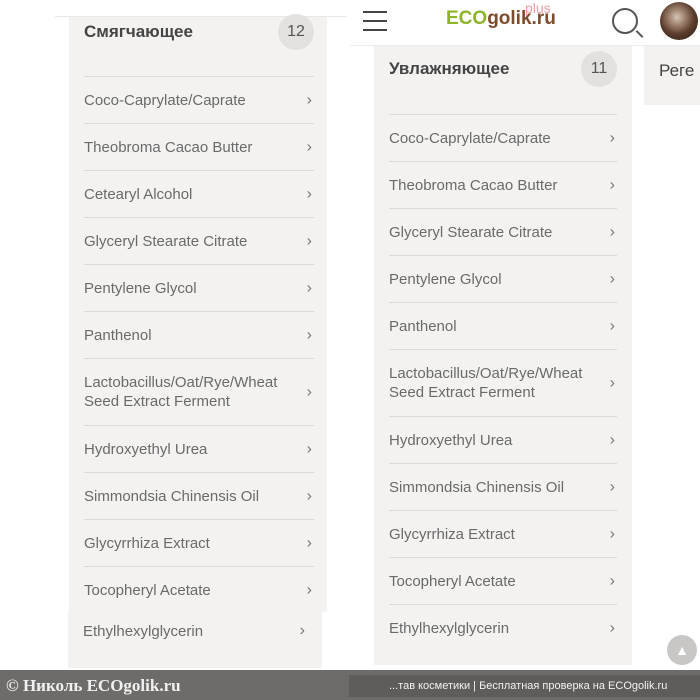 This screenshot has height=700, width=700. What do you see at coordinates (138, 194) in the screenshot?
I see `ingredient-label: Cetearyl Alcohol` at bounding box center [138, 194].